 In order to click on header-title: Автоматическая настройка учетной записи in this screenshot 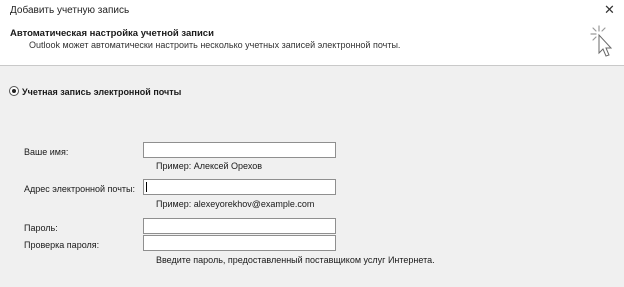, I will do `click(112, 33)`.